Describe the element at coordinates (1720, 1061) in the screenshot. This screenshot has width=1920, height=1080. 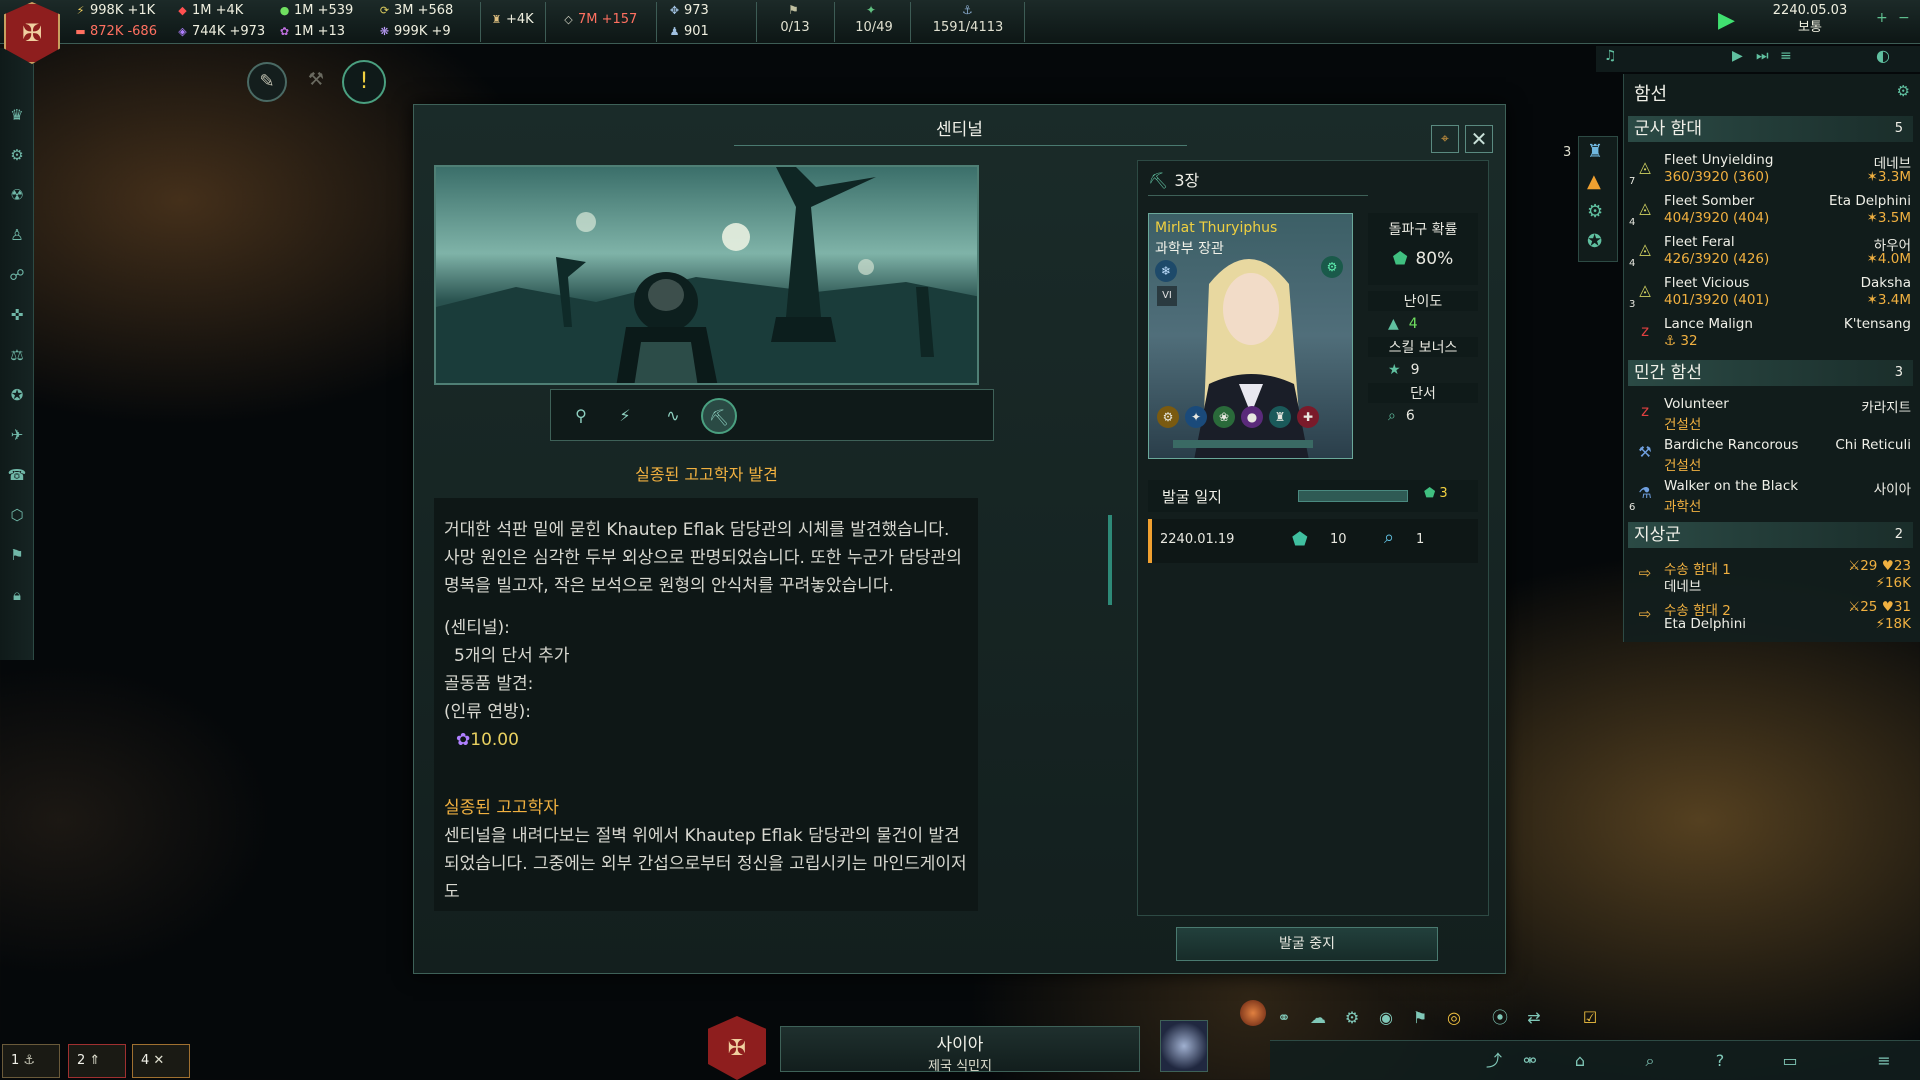
I see `help-icon: ?` at that location.